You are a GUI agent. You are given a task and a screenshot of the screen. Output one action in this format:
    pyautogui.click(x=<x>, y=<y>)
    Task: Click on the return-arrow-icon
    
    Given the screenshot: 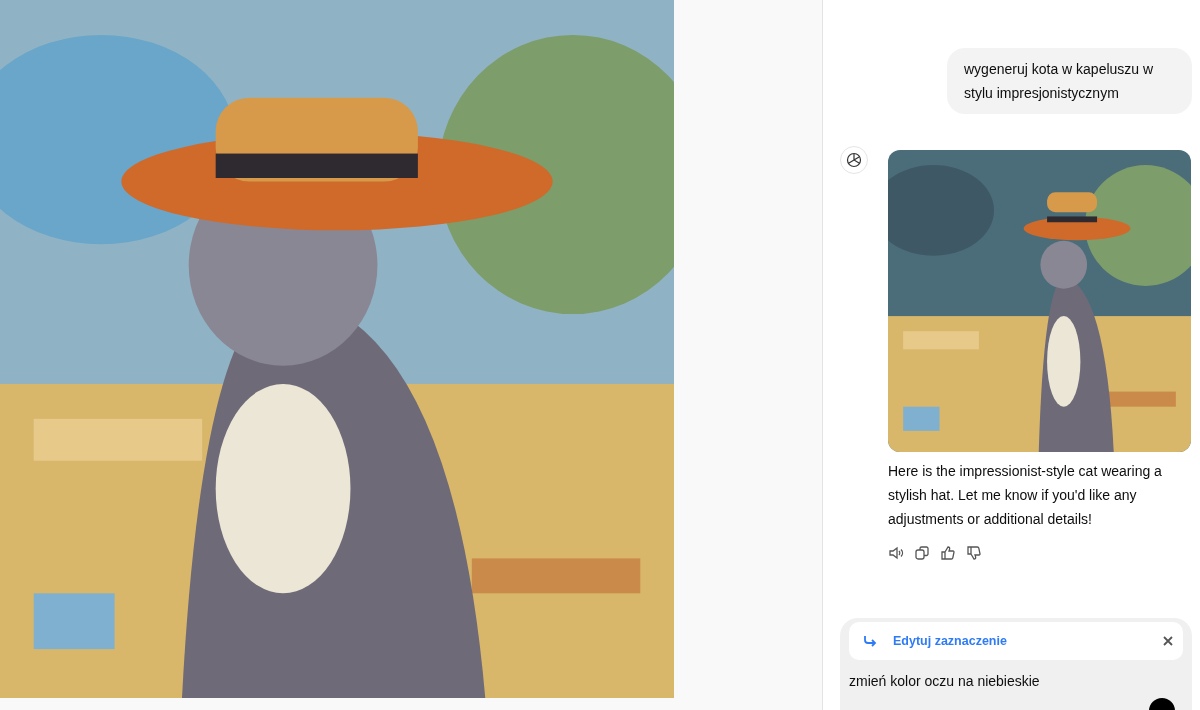 What is the action you would take?
    pyautogui.click(x=870, y=641)
    